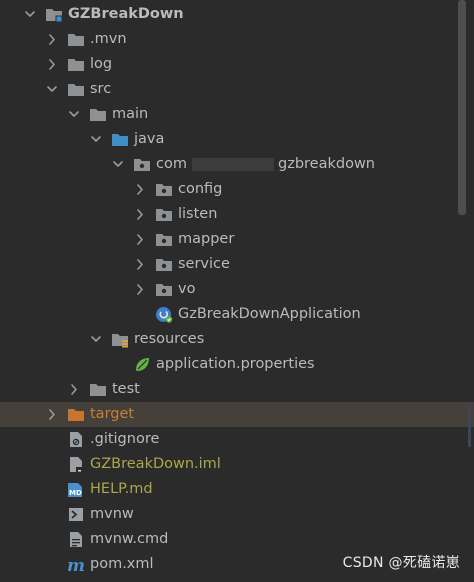 Image resolution: width=474 pixels, height=582 pixels. Describe the element at coordinates (233, 164) in the screenshot. I see `redacted-region` at that location.